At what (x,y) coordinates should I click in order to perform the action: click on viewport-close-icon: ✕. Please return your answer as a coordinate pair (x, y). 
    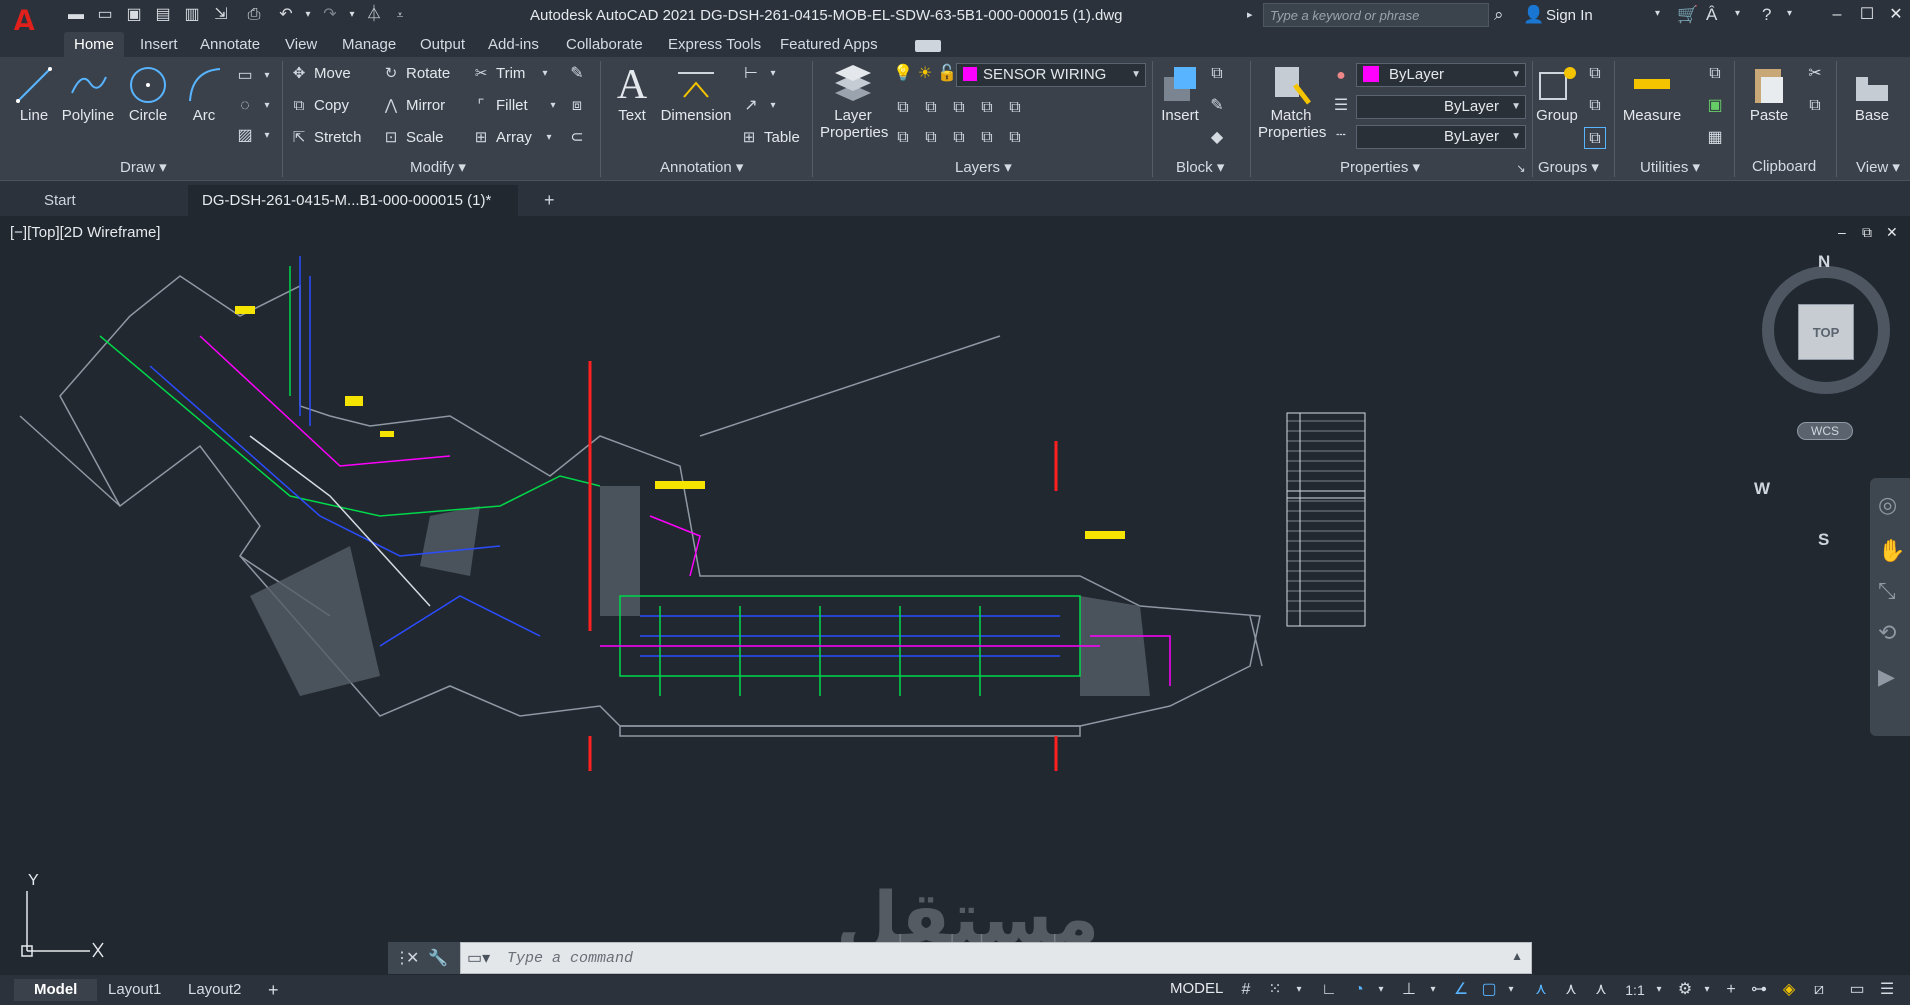
    Looking at the image, I should click on (1892, 232).